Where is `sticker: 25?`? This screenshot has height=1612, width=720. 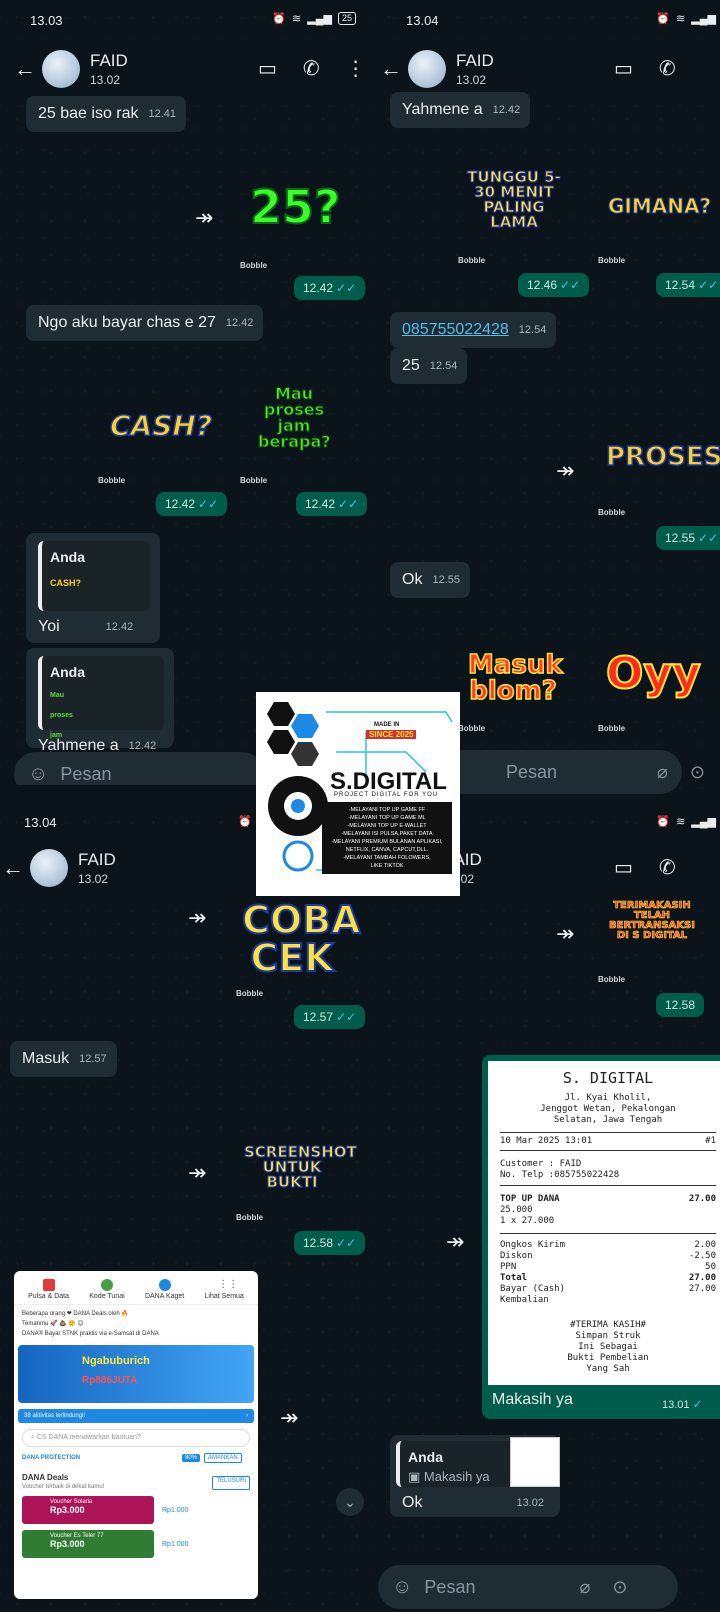 sticker: 25? is located at coordinates (295, 207).